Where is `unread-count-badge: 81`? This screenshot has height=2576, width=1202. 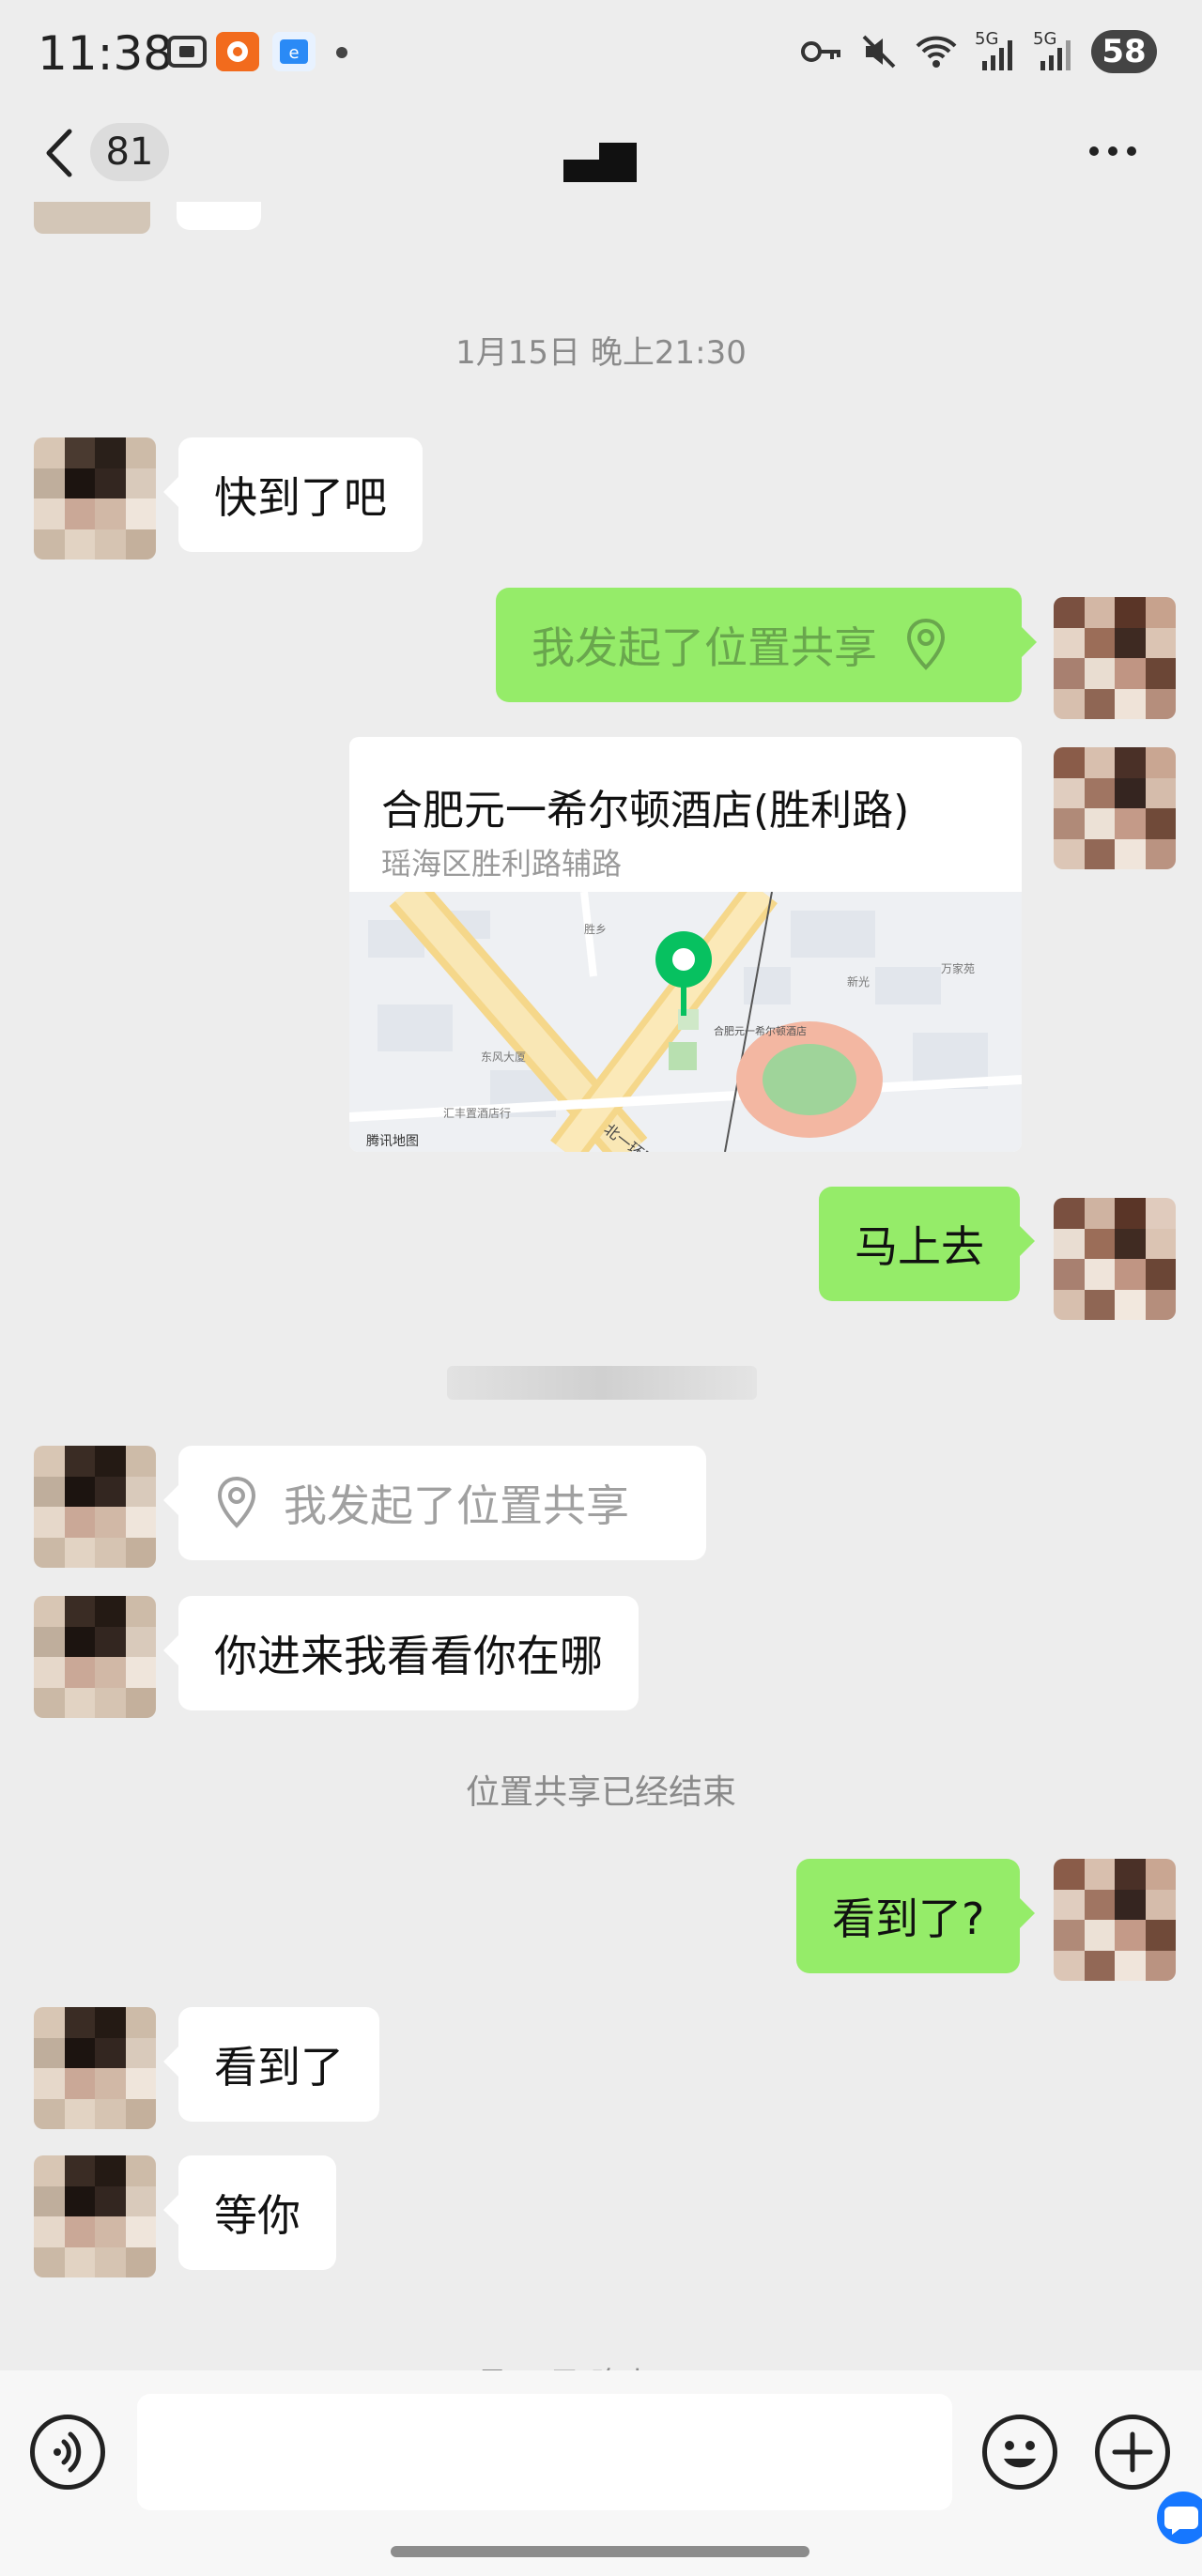
unread-count-badge: 81 is located at coordinates (129, 152).